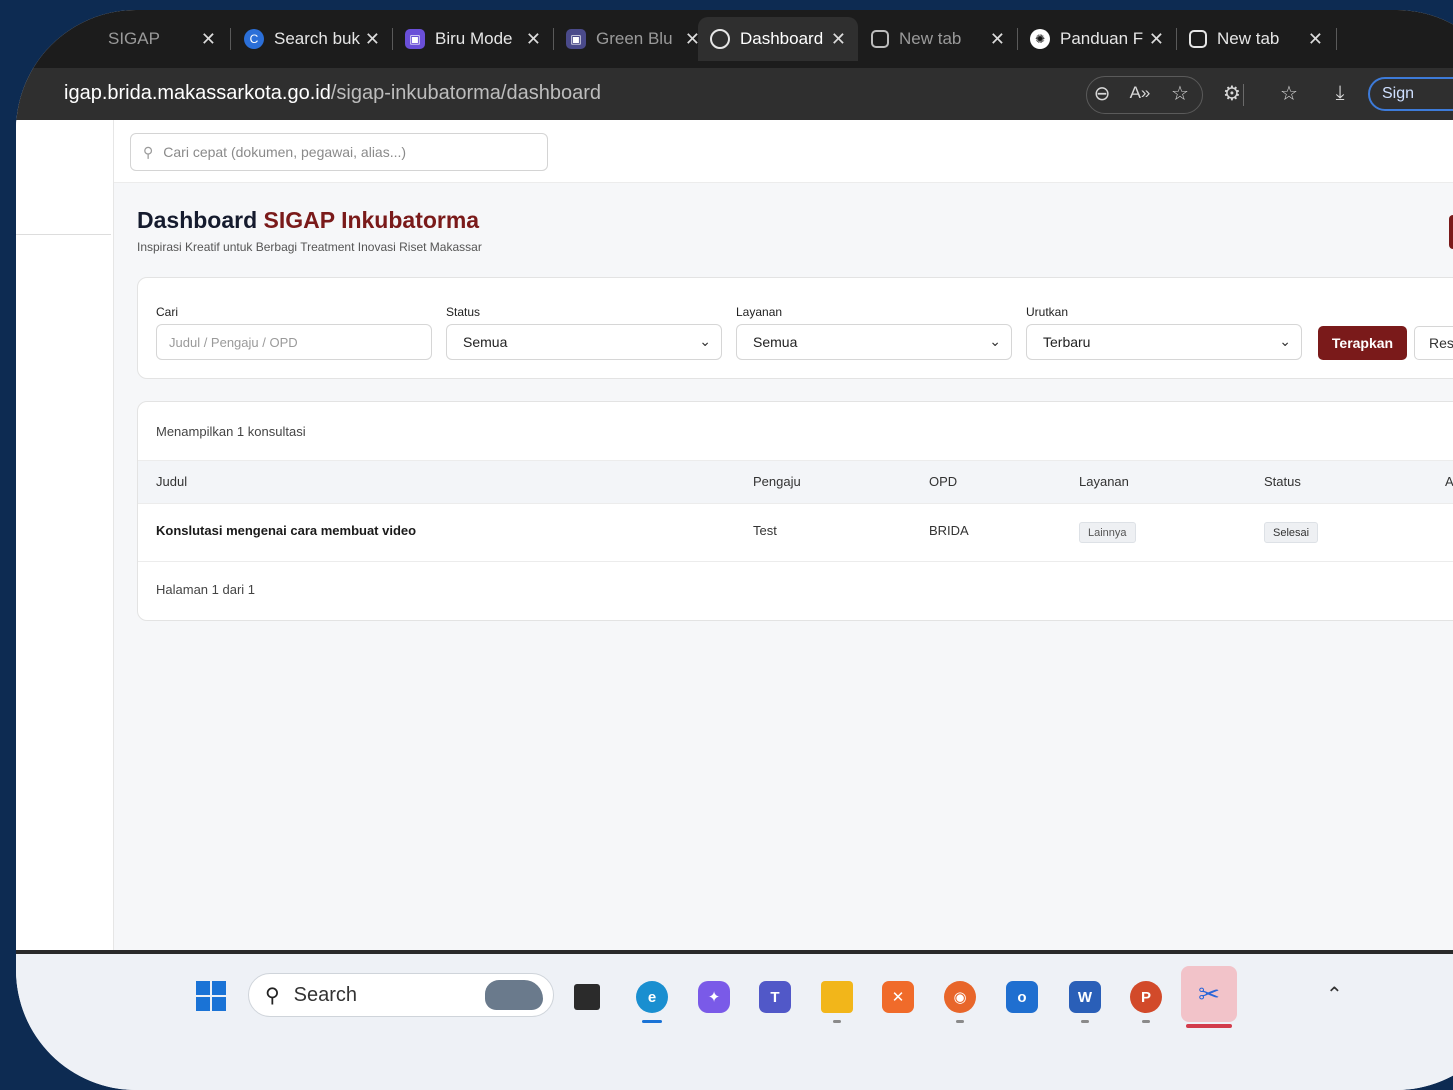 The height and width of the screenshot is (1090, 1453). I want to click on taskbar-search-label: Search, so click(325, 994).